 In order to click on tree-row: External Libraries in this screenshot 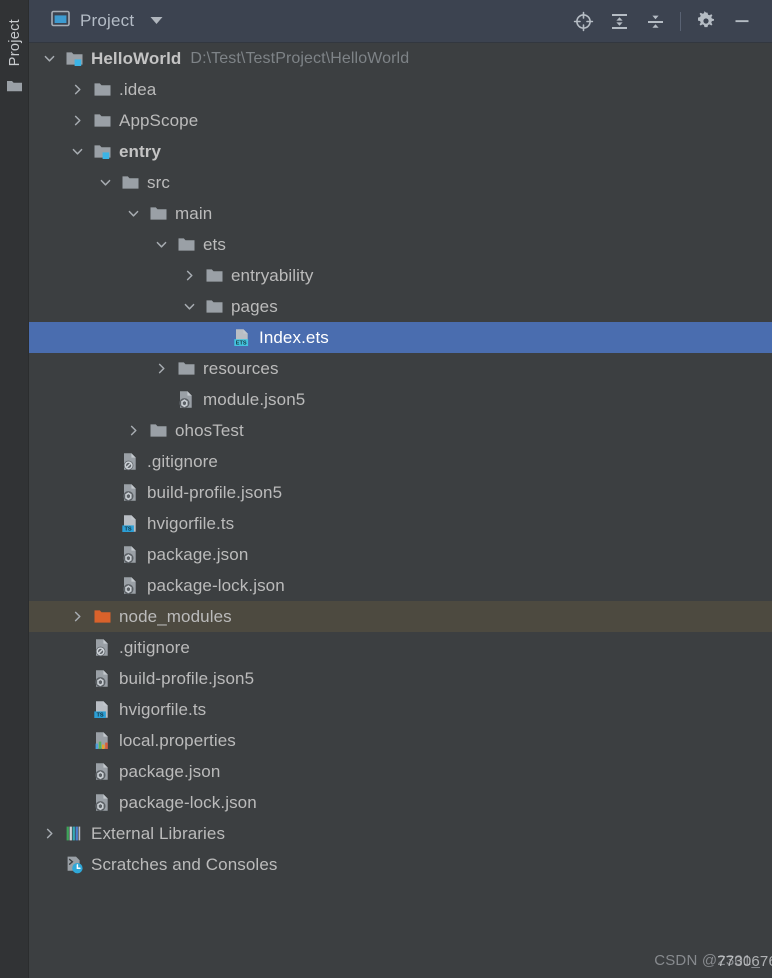, I will do `click(400, 833)`.